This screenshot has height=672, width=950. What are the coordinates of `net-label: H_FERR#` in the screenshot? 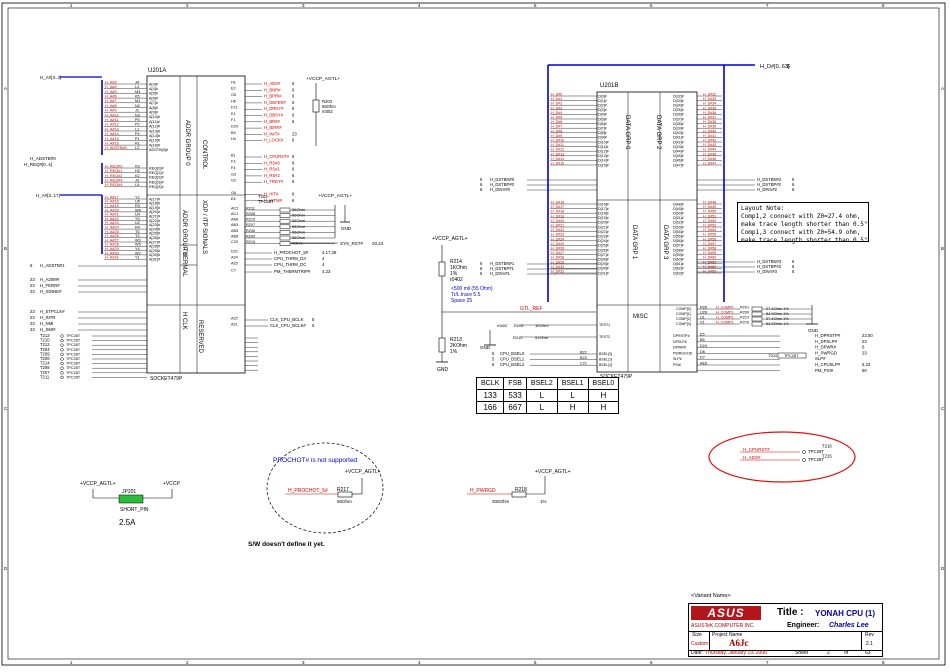 It's located at (50, 285).